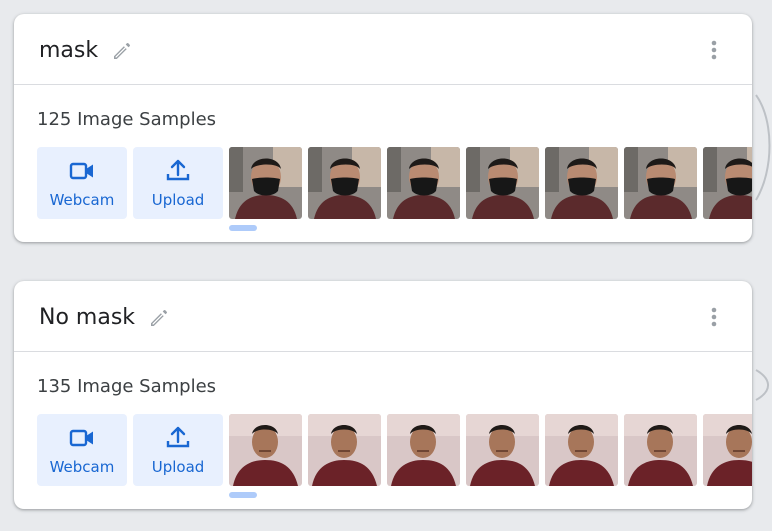  I want to click on class-name-title: mask, so click(86, 50).